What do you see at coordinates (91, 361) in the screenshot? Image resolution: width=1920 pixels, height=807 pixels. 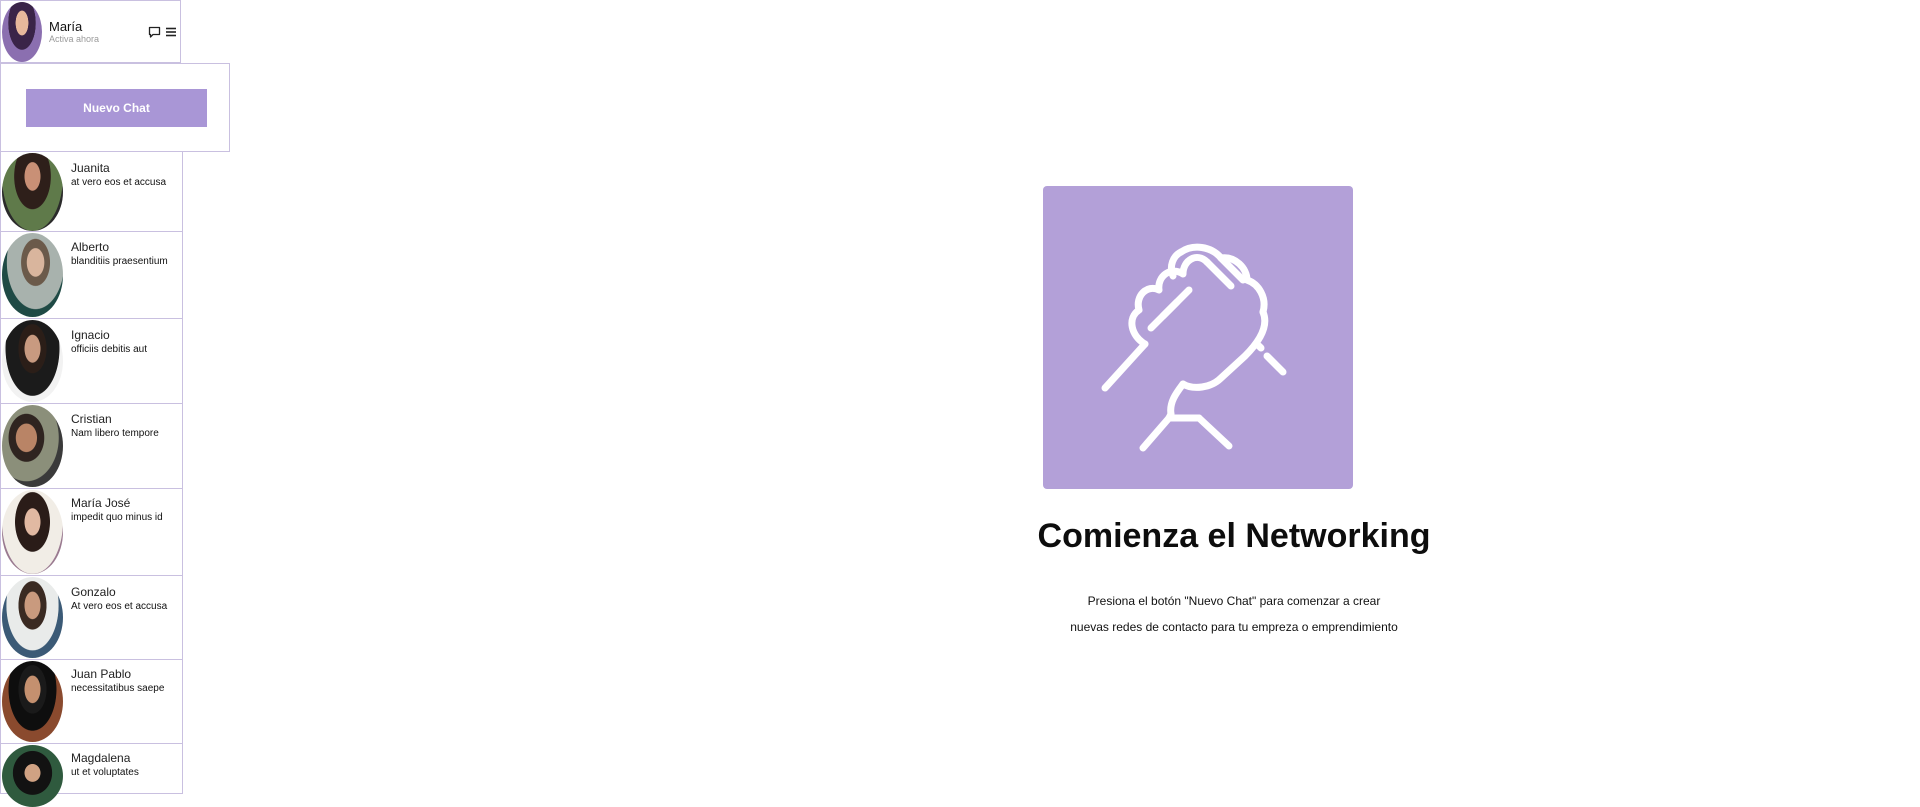 I see `contact-item: Ignacio officiis debitis aut` at bounding box center [91, 361].